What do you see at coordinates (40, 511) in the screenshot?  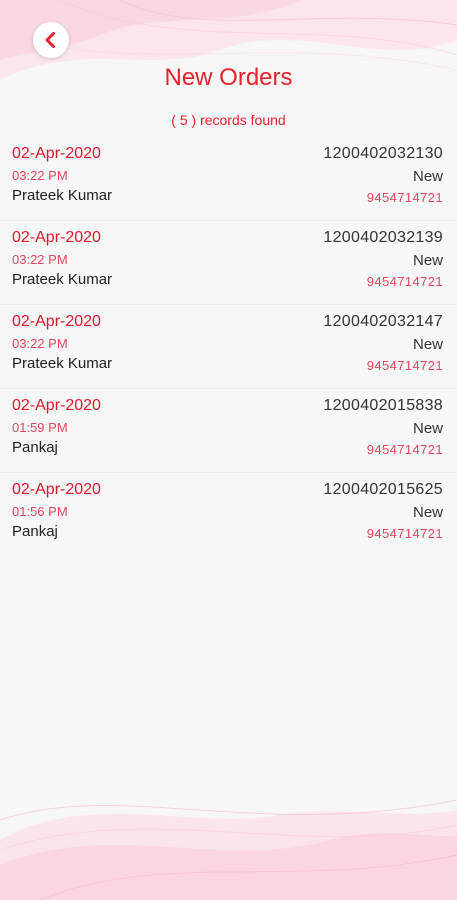 I see `order-time: 01:56 PM` at bounding box center [40, 511].